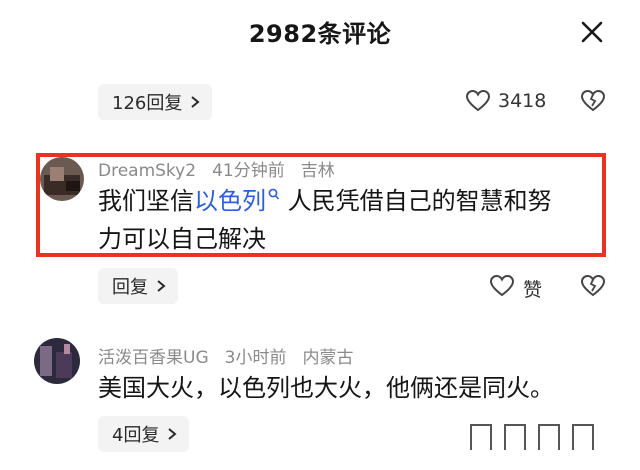  I want to click on reply-button: 回复, so click(138, 286).